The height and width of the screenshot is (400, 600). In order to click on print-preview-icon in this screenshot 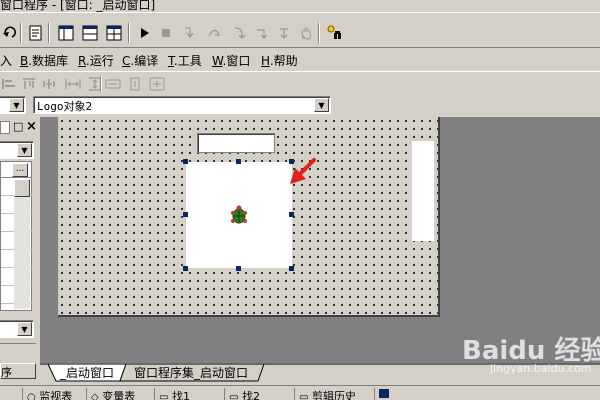, I will do `click(36, 33)`.